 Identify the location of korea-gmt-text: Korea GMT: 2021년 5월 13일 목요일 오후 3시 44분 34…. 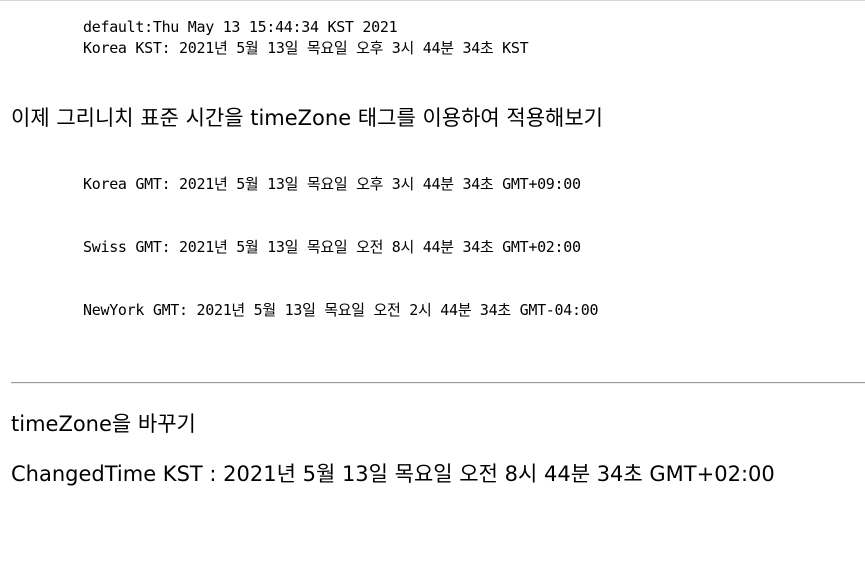
(332, 184).